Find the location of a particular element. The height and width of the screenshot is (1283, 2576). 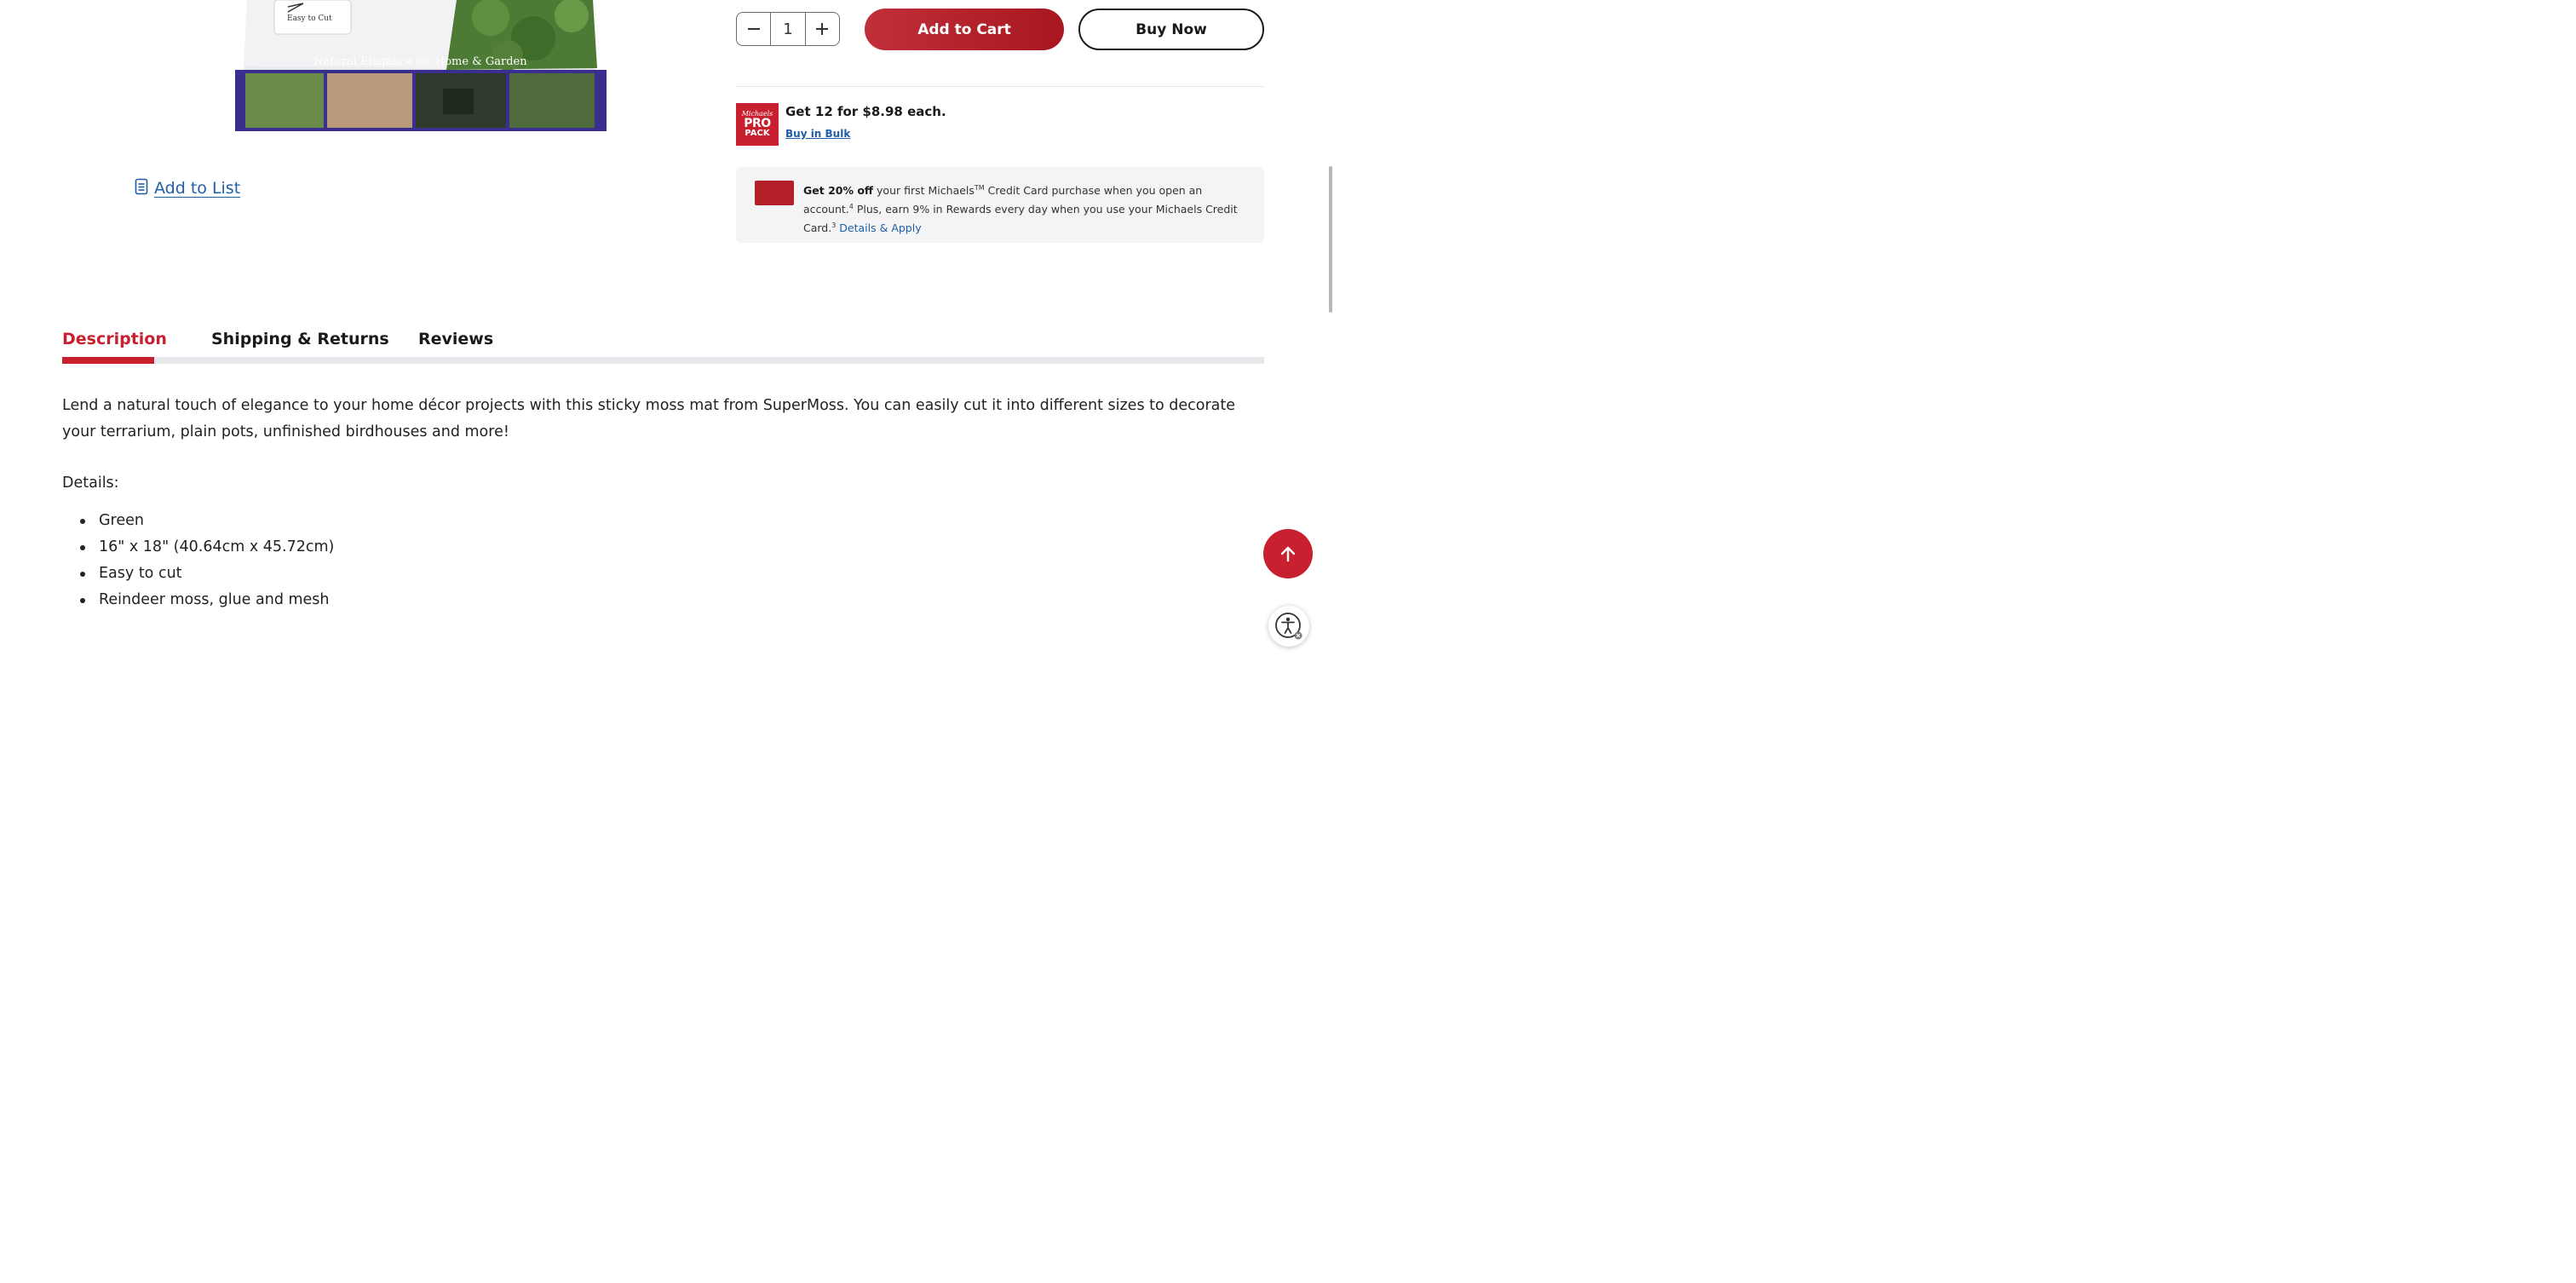

list-item: Reindeer moss, glue and mesh is located at coordinates (198, 600).